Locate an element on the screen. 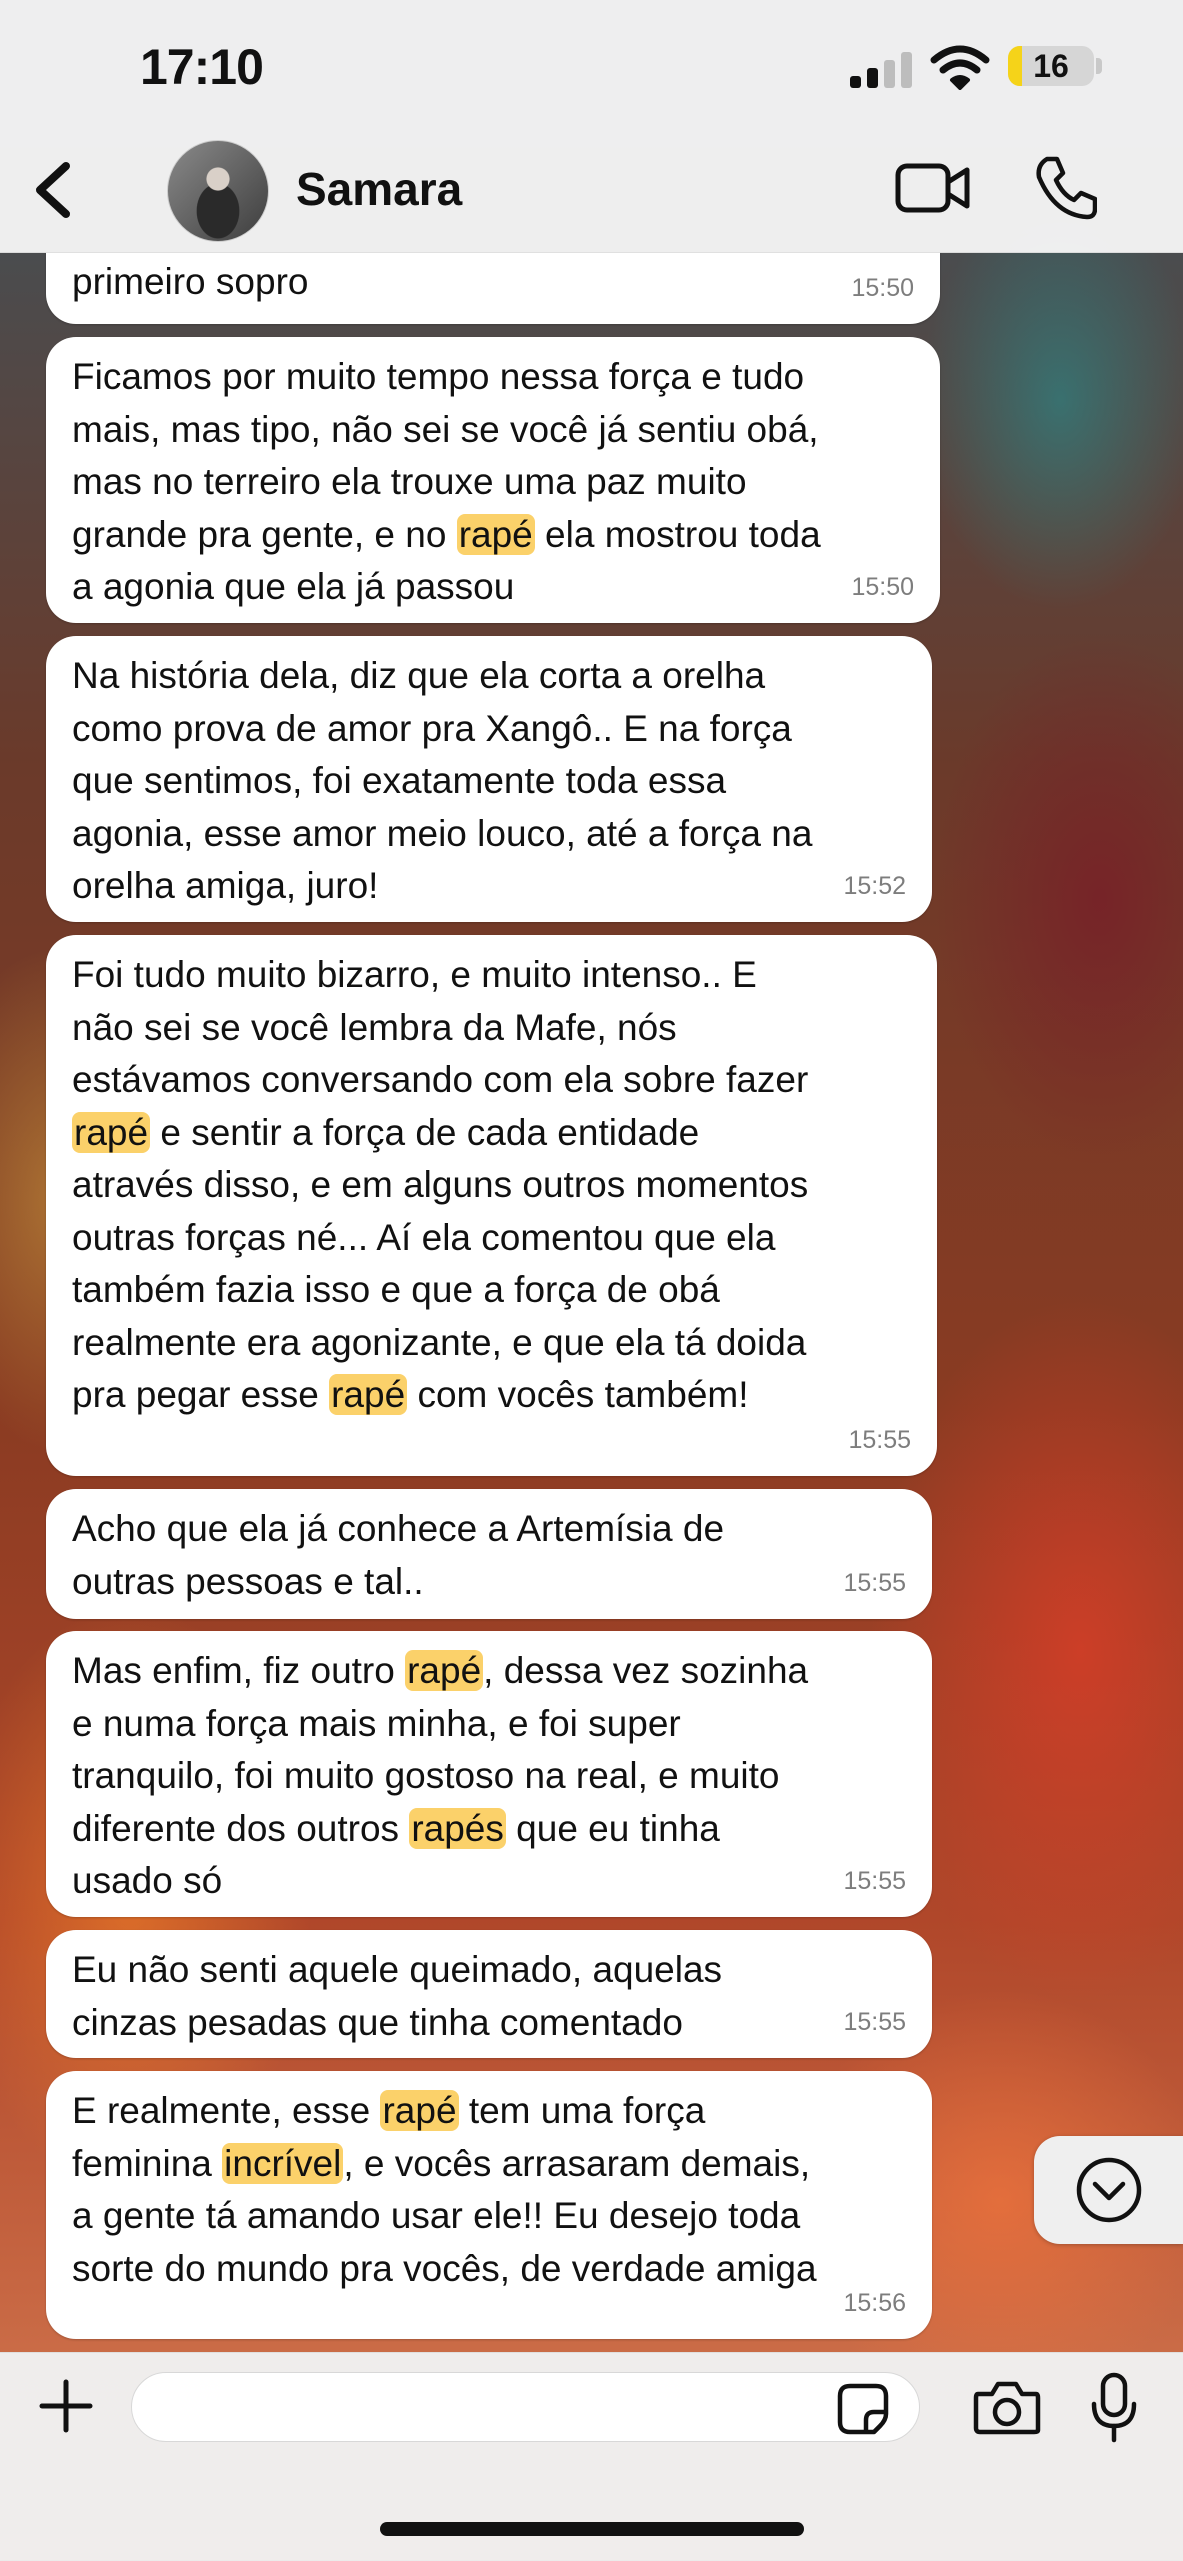 This screenshot has width=1183, height=2561. signal-icon is located at coordinates (881, 68).